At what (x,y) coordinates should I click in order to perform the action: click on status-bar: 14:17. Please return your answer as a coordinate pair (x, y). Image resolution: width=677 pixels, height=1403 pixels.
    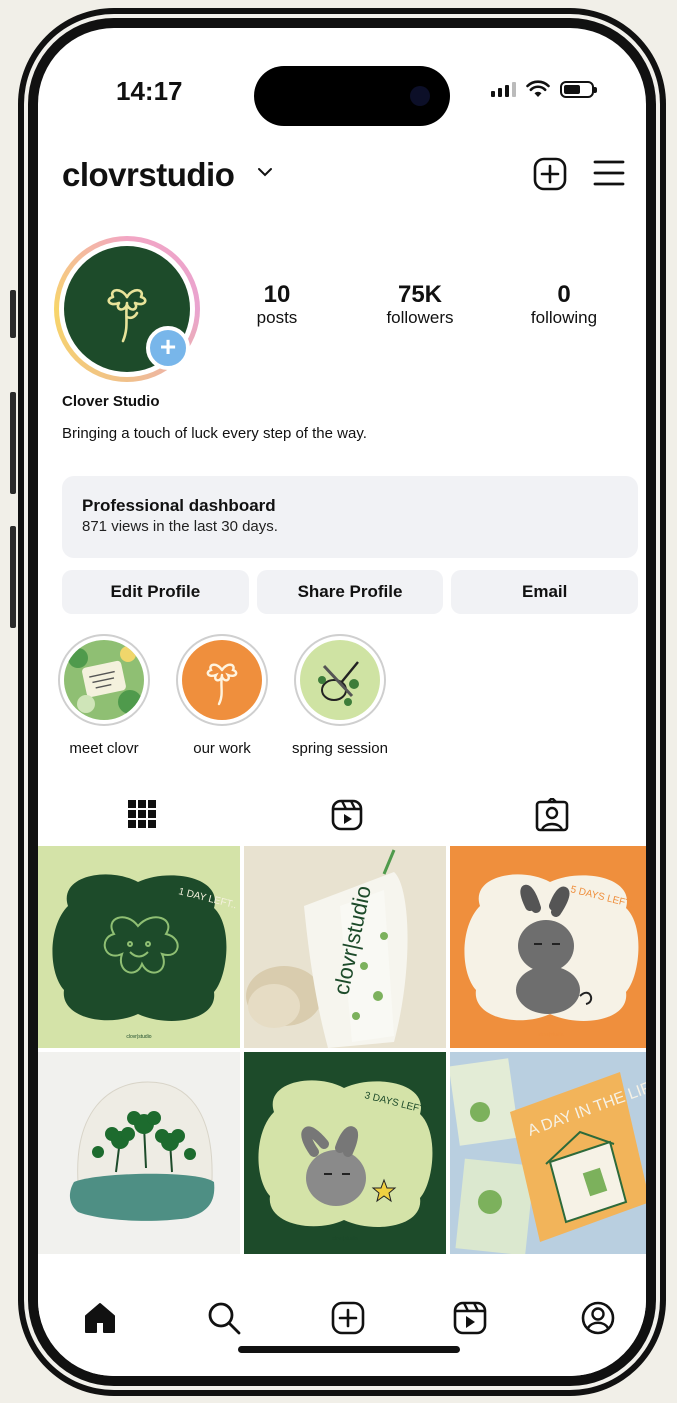
    Looking at the image, I should click on (342, 78).